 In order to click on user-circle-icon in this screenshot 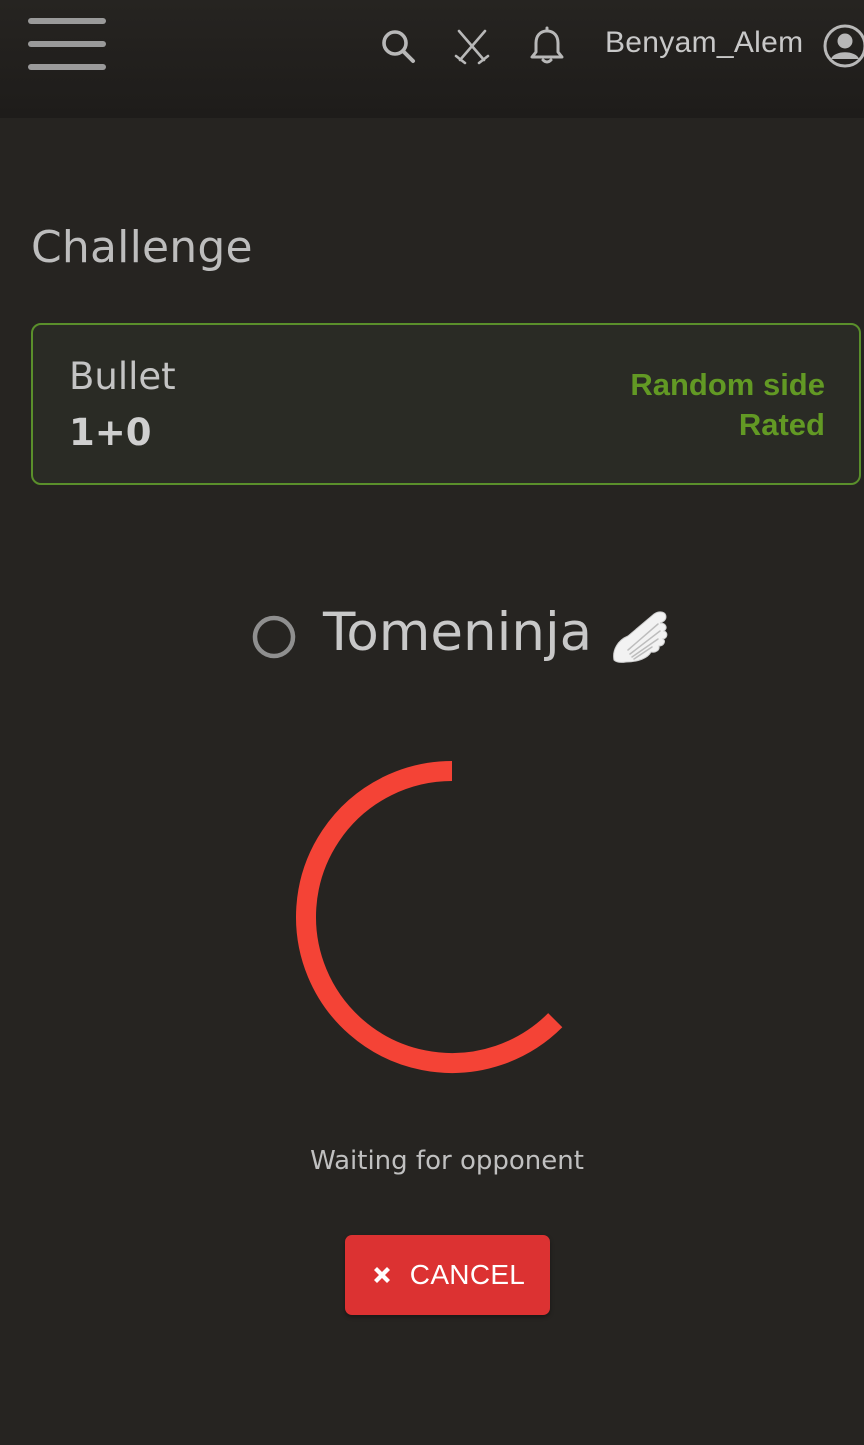, I will do `click(843, 46)`.